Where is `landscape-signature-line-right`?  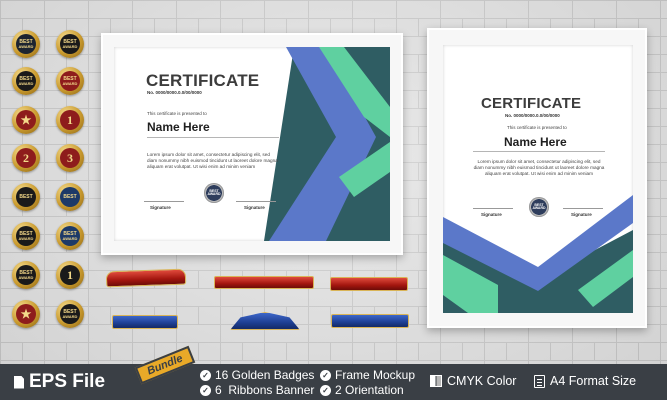
landscape-signature-line-right is located at coordinates (256, 201).